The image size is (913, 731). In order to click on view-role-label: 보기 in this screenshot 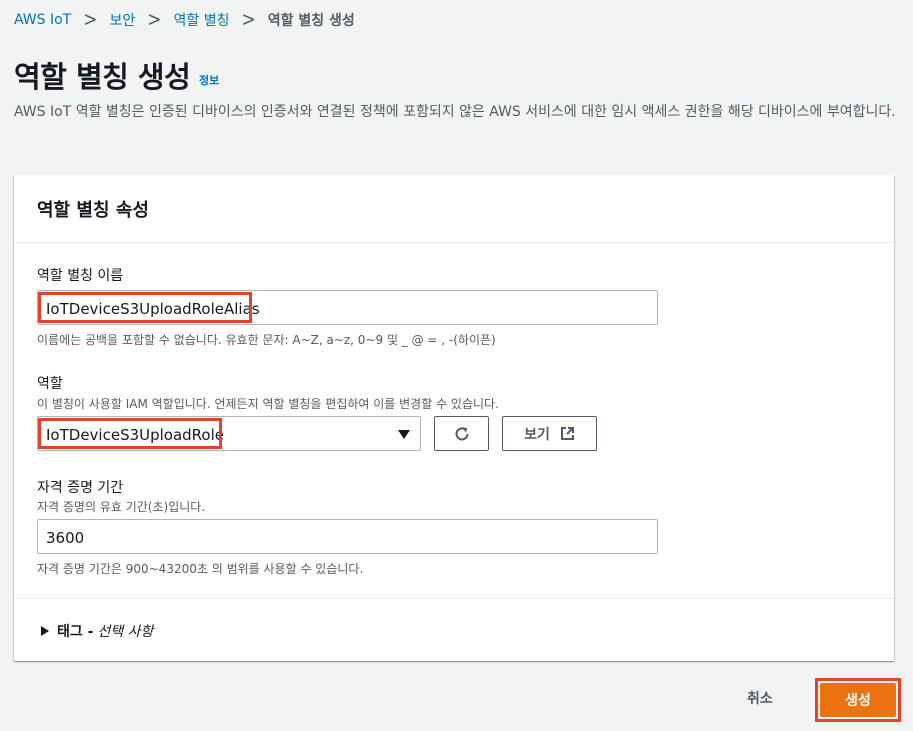, I will do `click(537, 434)`.